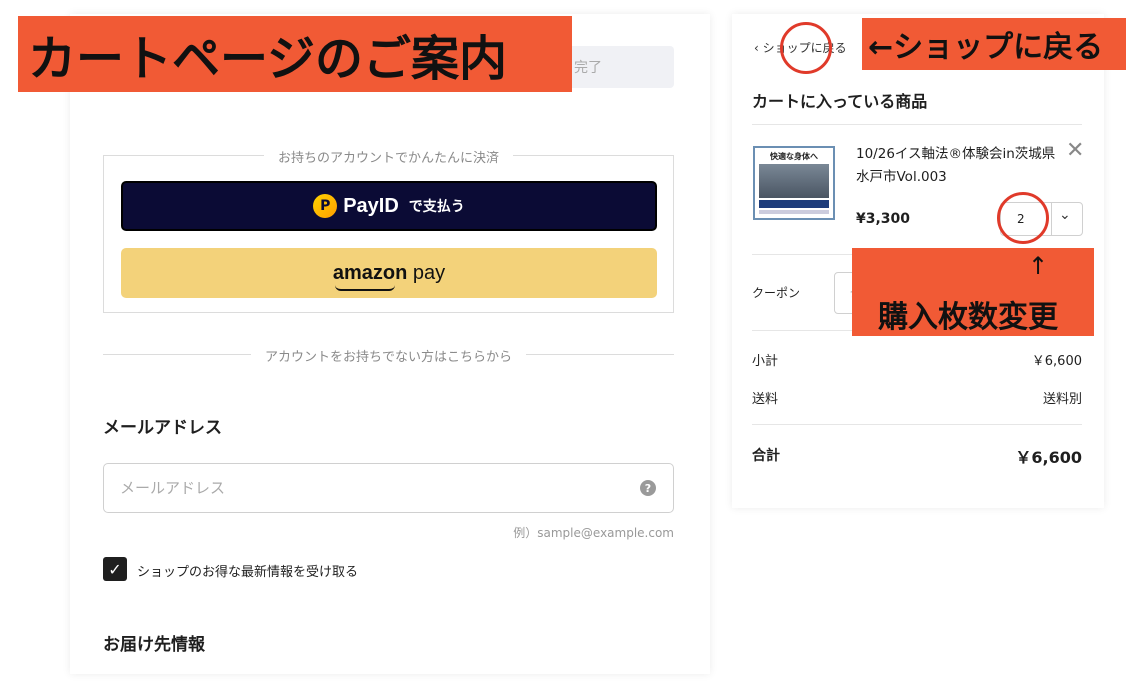 This screenshot has width=1148, height=686. What do you see at coordinates (295, 54) in the screenshot?
I see `annotation-title: カートページのご案内` at bounding box center [295, 54].